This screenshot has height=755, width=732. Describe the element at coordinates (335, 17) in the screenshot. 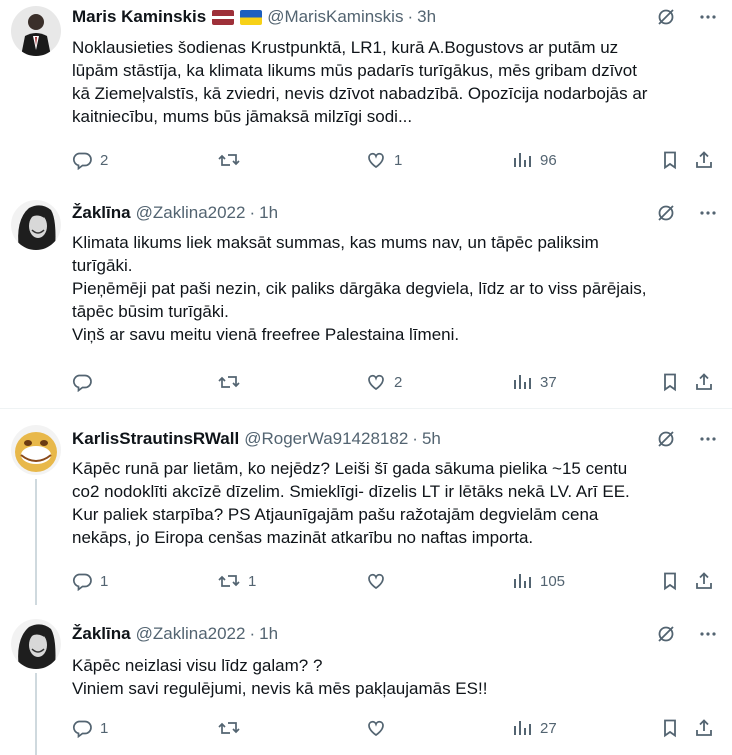

I see `author-handle: @MarisKaminskis` at that location.